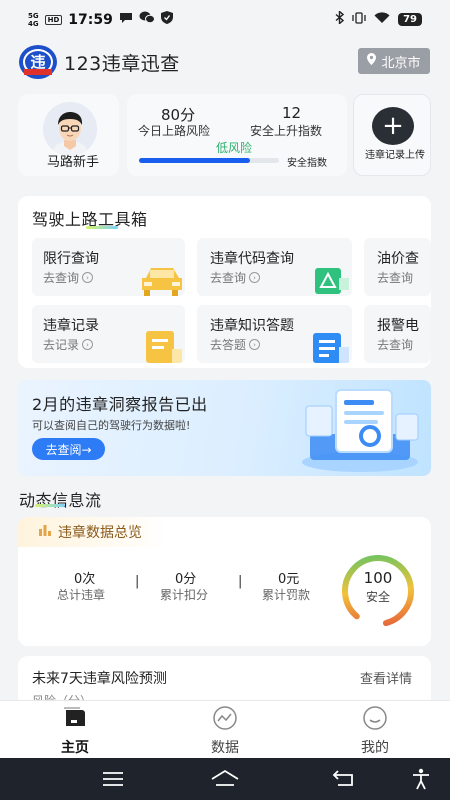 The width and height of the screenshot is (450, 800). I want to click on back-icon, so click(344, 780).